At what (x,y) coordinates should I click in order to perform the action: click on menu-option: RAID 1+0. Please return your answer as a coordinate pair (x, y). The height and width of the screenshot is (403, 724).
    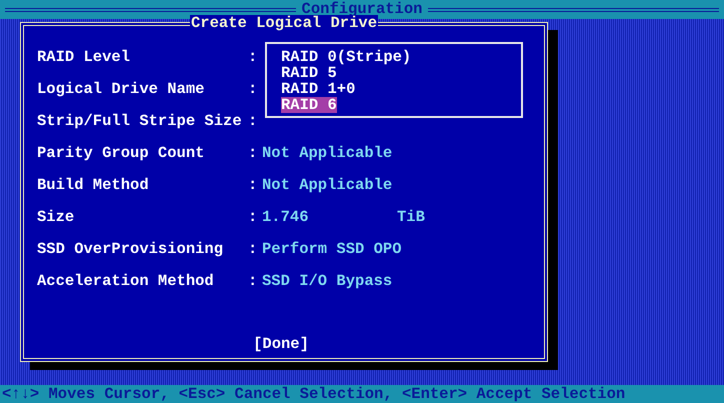
    Looking at the image, I should click on (318, 89).